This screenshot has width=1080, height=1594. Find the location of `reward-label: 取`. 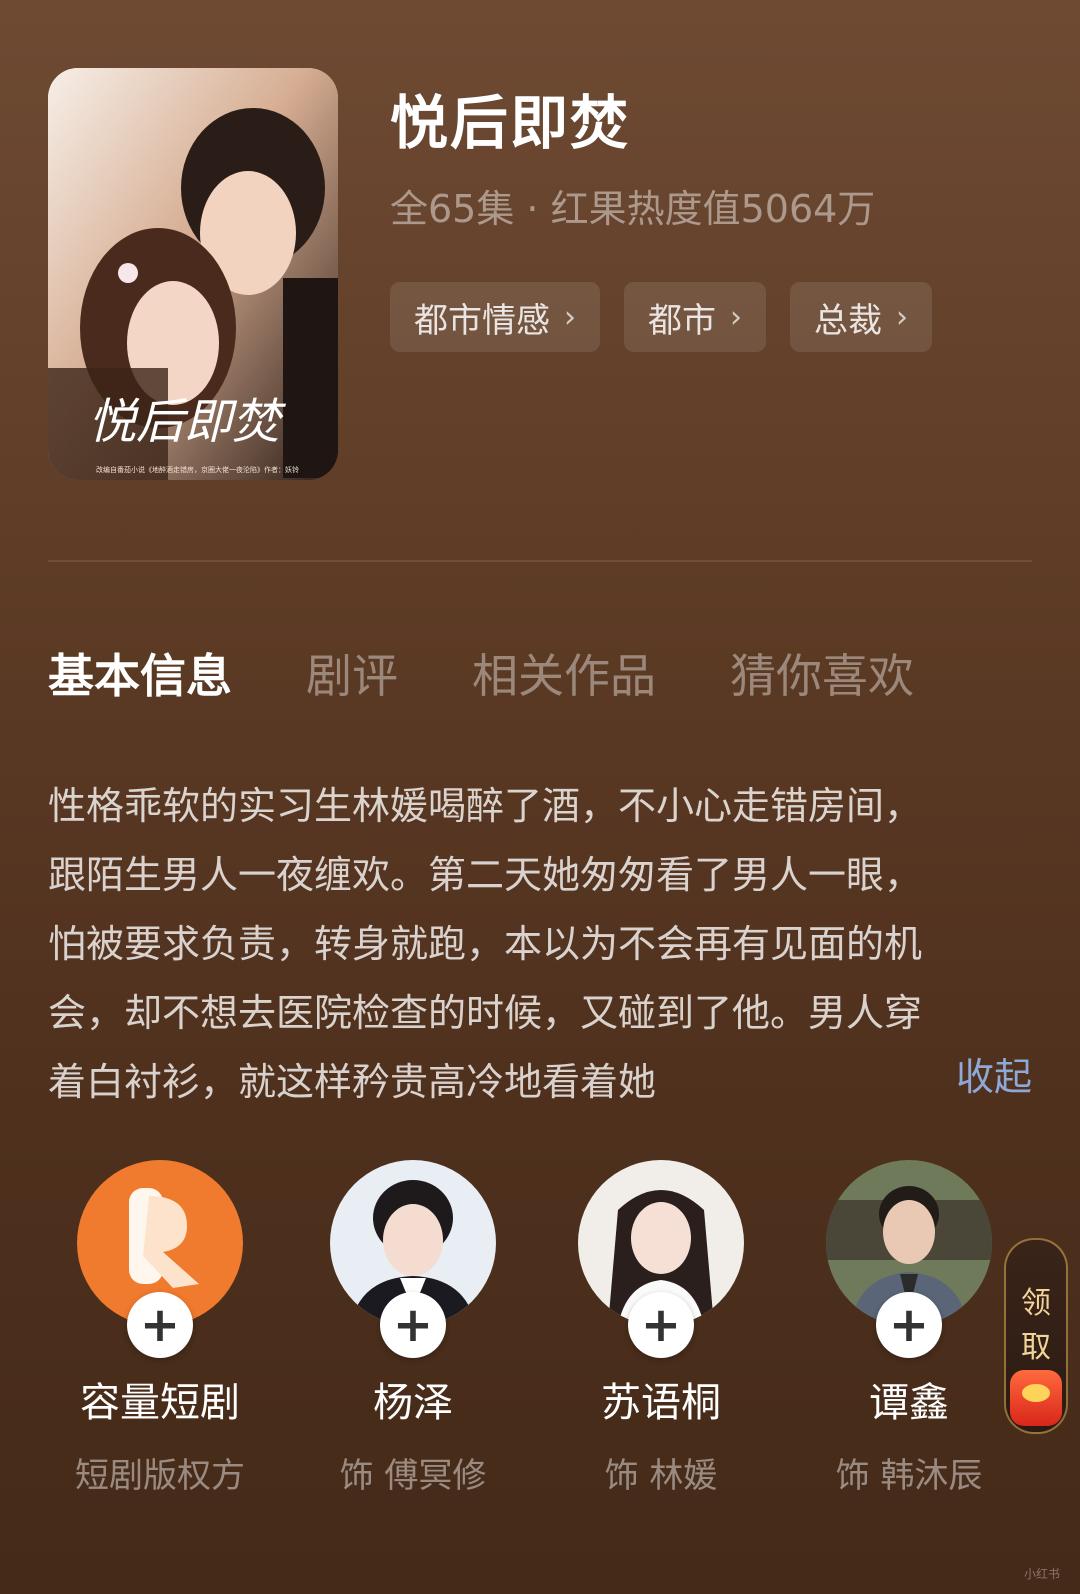

reward-label: 取 is located at coordinates (1036, 1347).